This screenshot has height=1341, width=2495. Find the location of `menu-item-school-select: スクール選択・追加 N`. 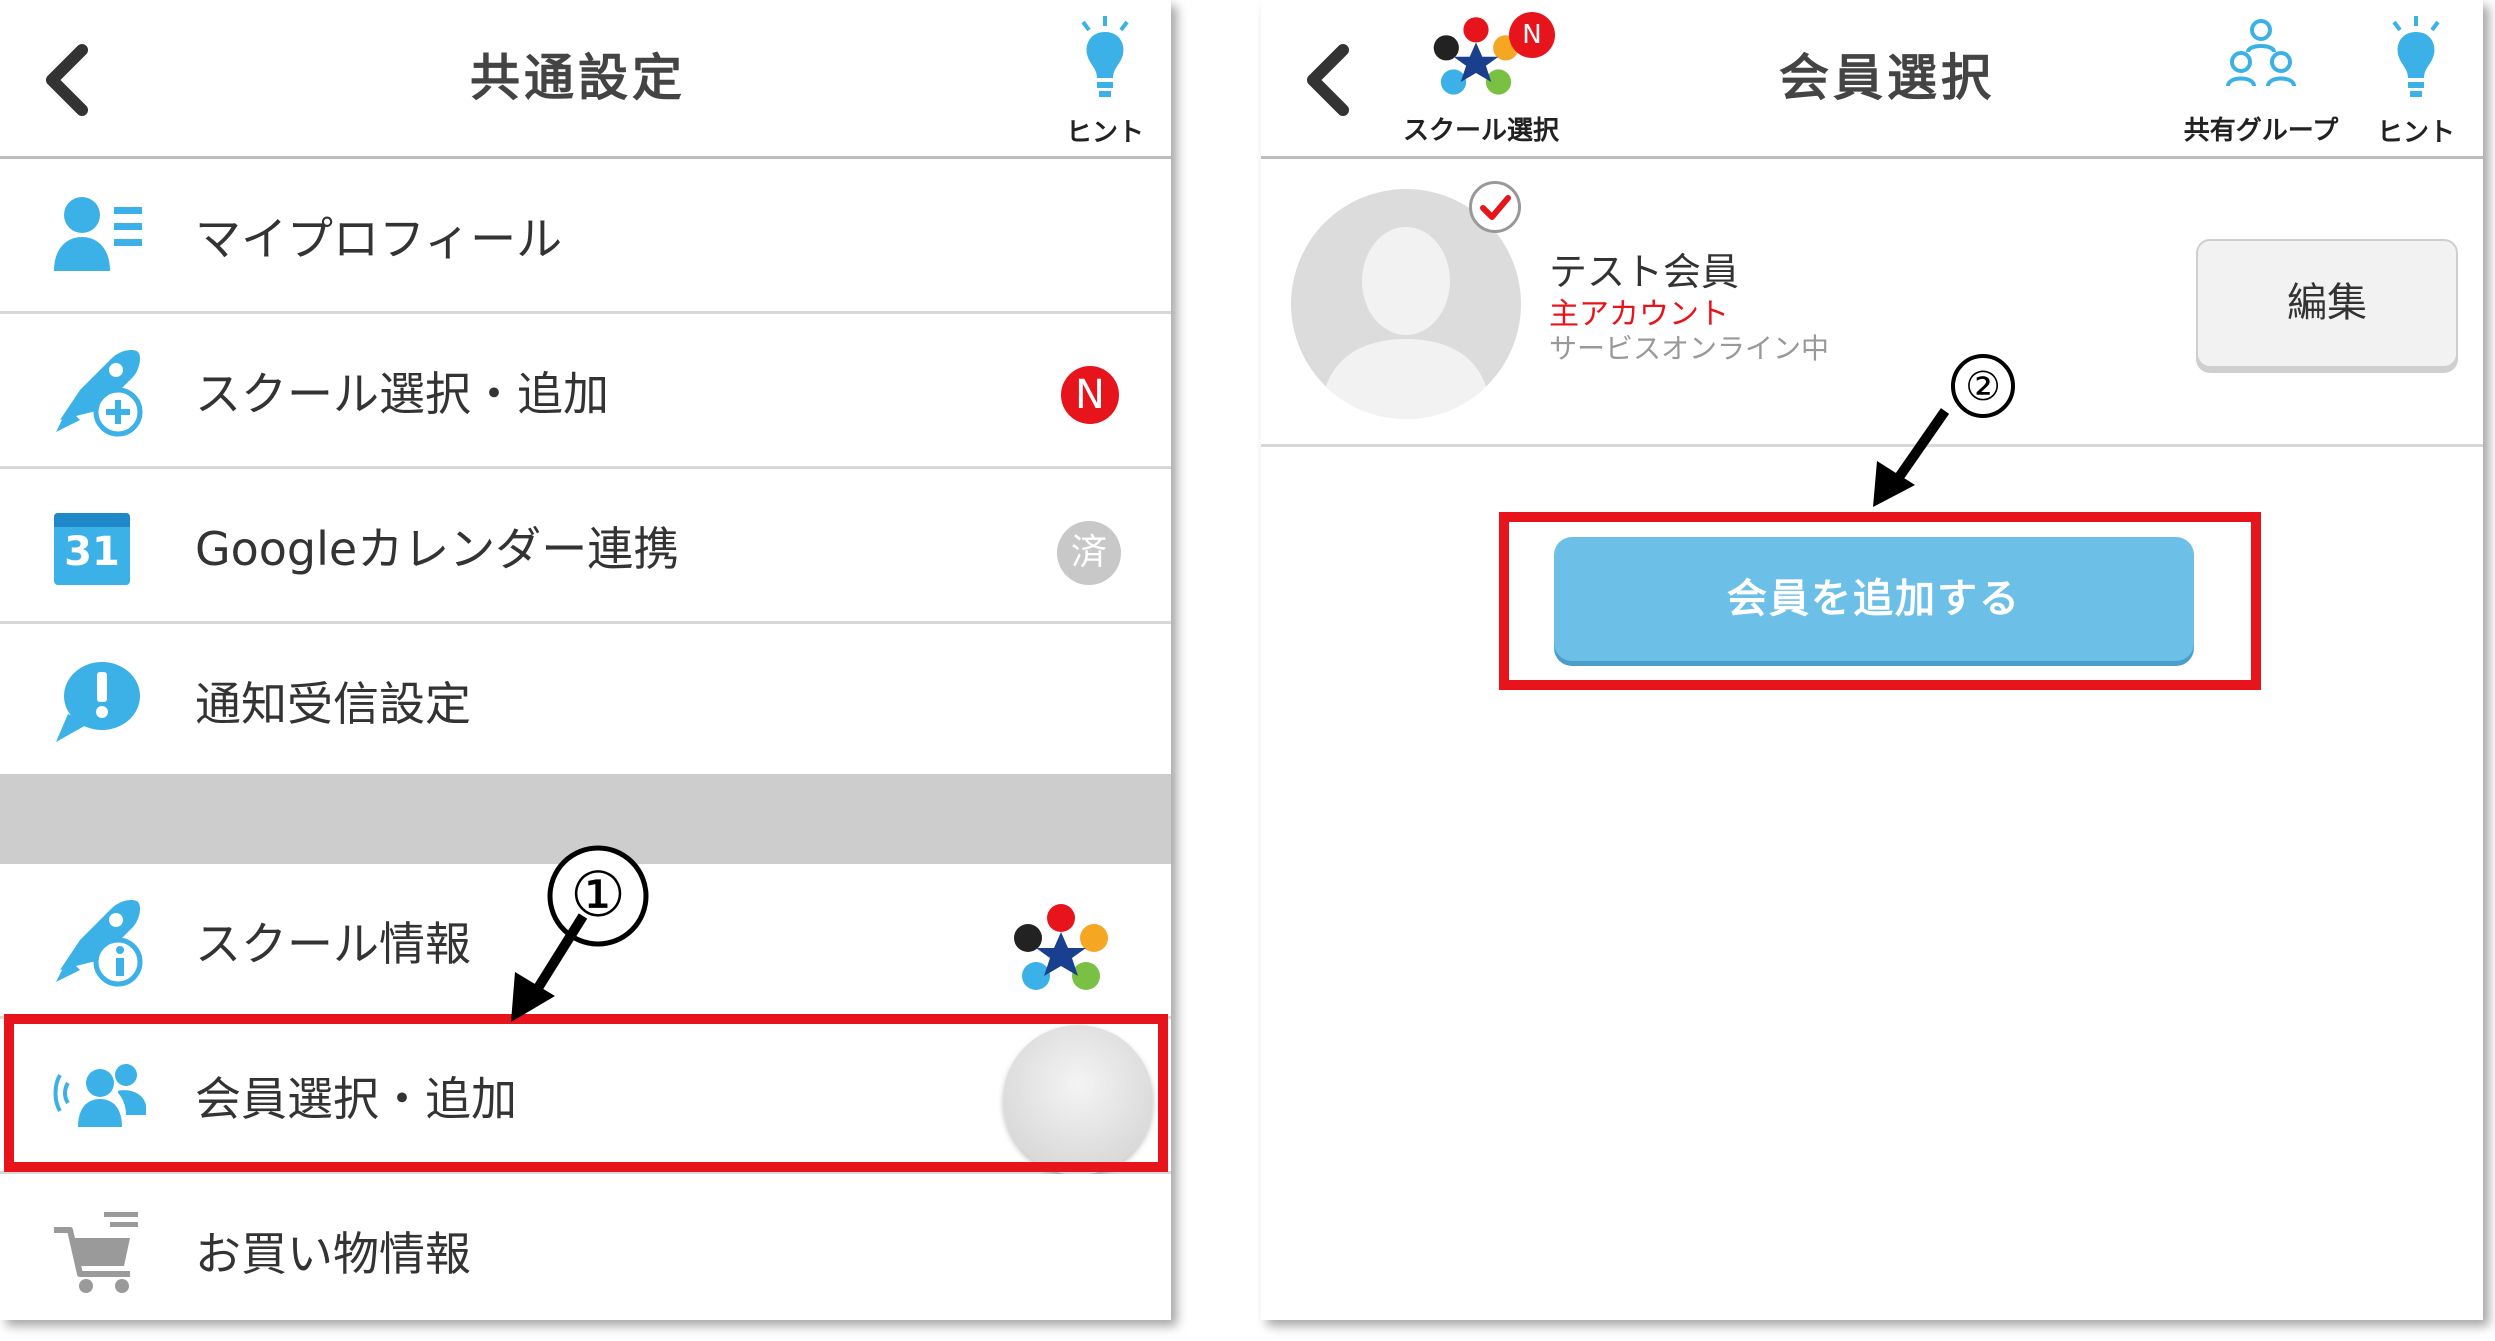

menu-item-school-select: スクール選択・追加 N is located at coordinates (585, 391).